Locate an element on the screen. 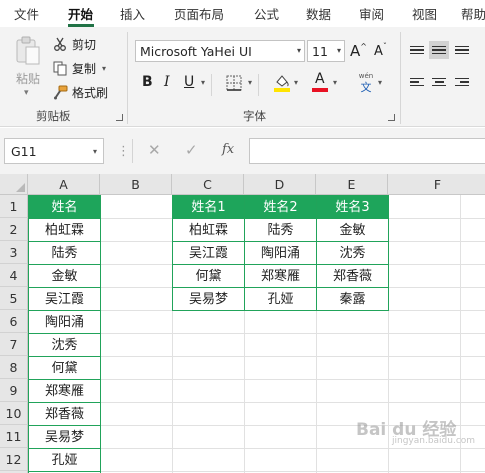 The image size is (485, 473). cell-e5: 秦露 is located at coordinates (352, 299).